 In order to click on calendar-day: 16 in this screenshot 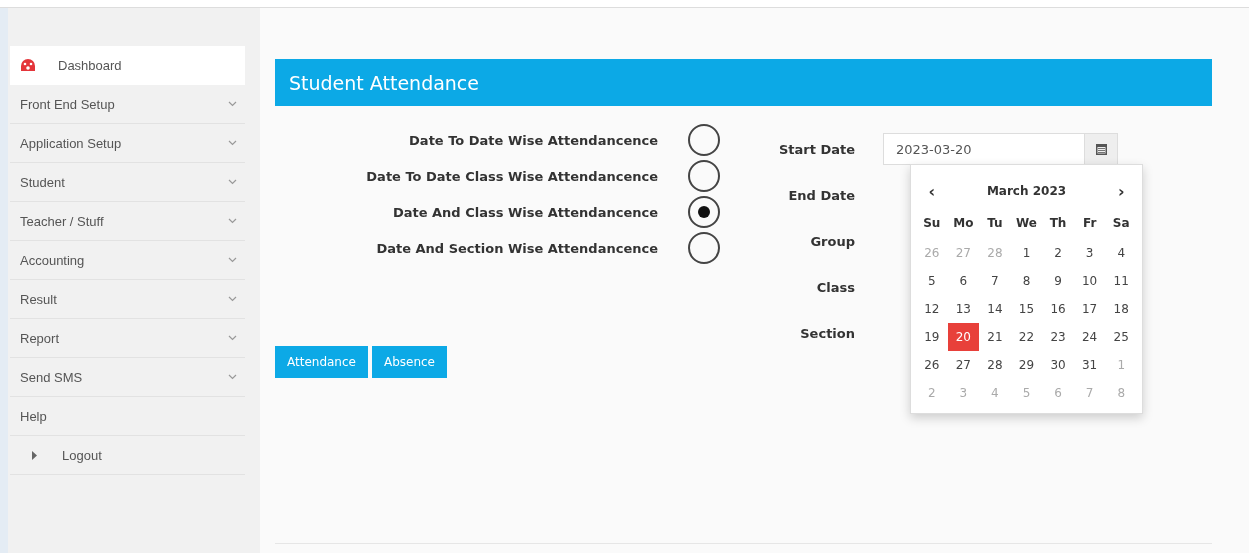, I will do `click(1058, 309)`.